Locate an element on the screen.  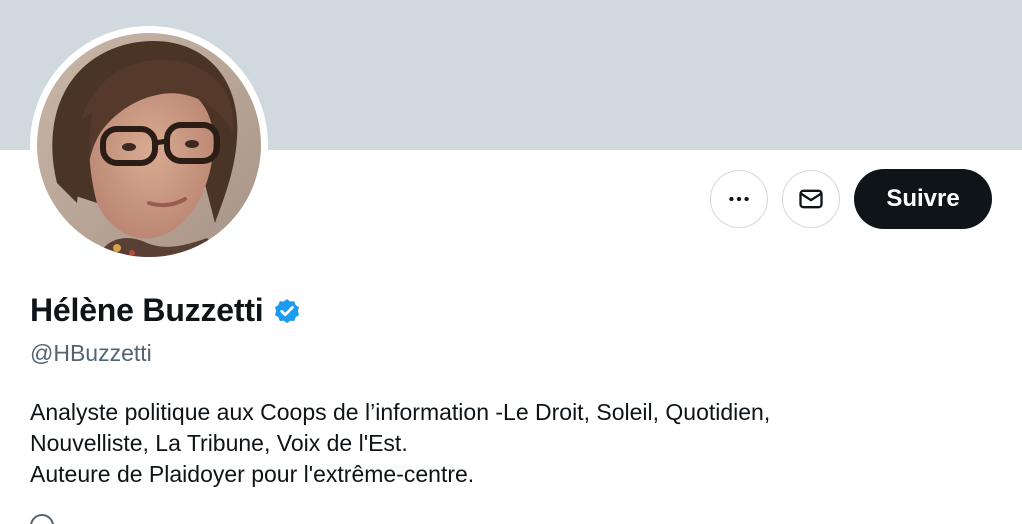
profile-handle: @HBuzzetti is located at coordinates (91, 353).